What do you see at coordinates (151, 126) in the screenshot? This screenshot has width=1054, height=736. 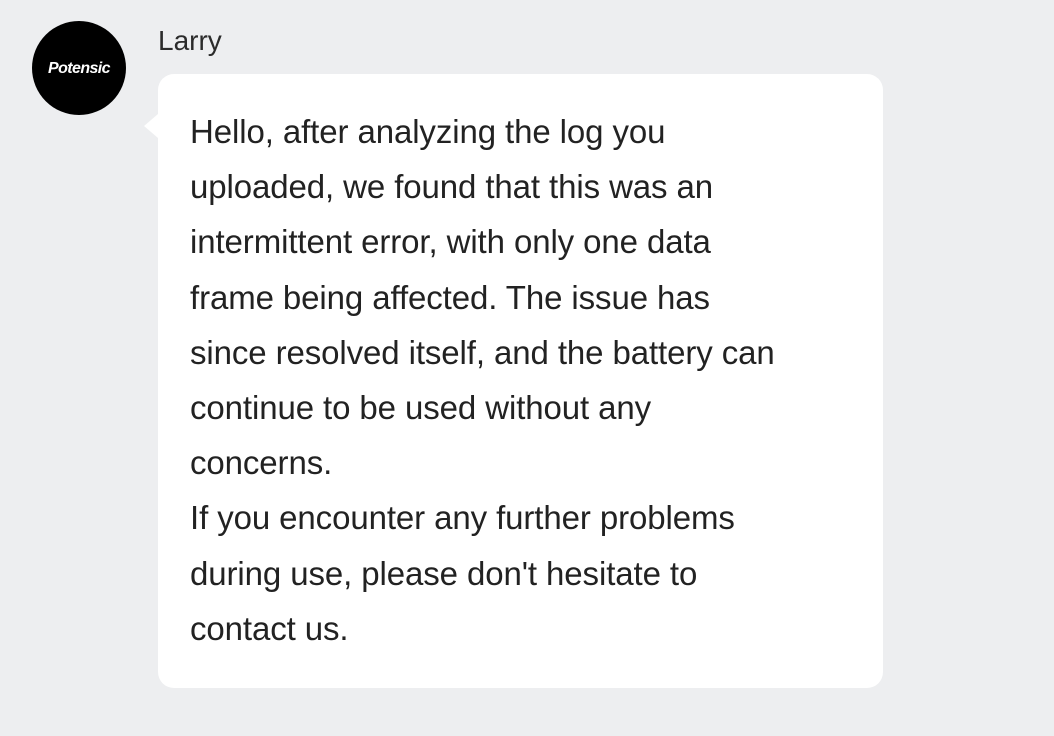 I see `bubble-tail` at bounding box center [151, 126].